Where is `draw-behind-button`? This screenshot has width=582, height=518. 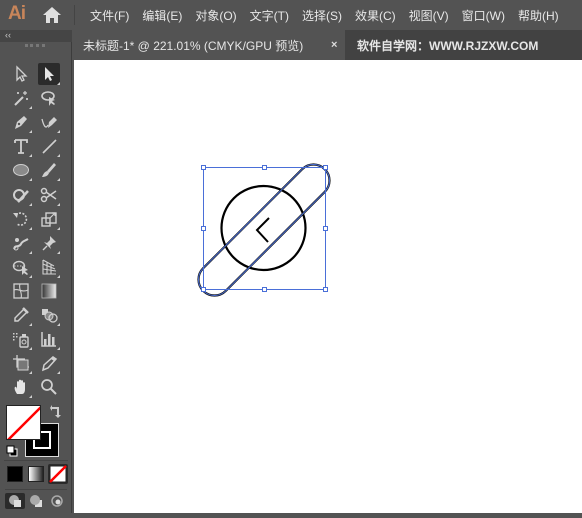 draw-behind-button is located at coordinates (36, 501).